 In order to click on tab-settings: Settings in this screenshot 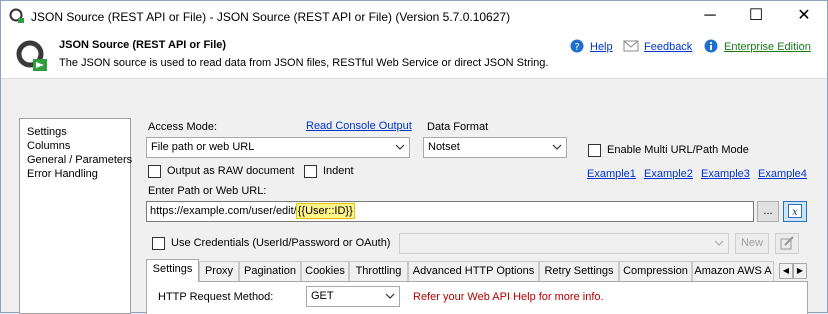, I will do `click(172, 270)`.